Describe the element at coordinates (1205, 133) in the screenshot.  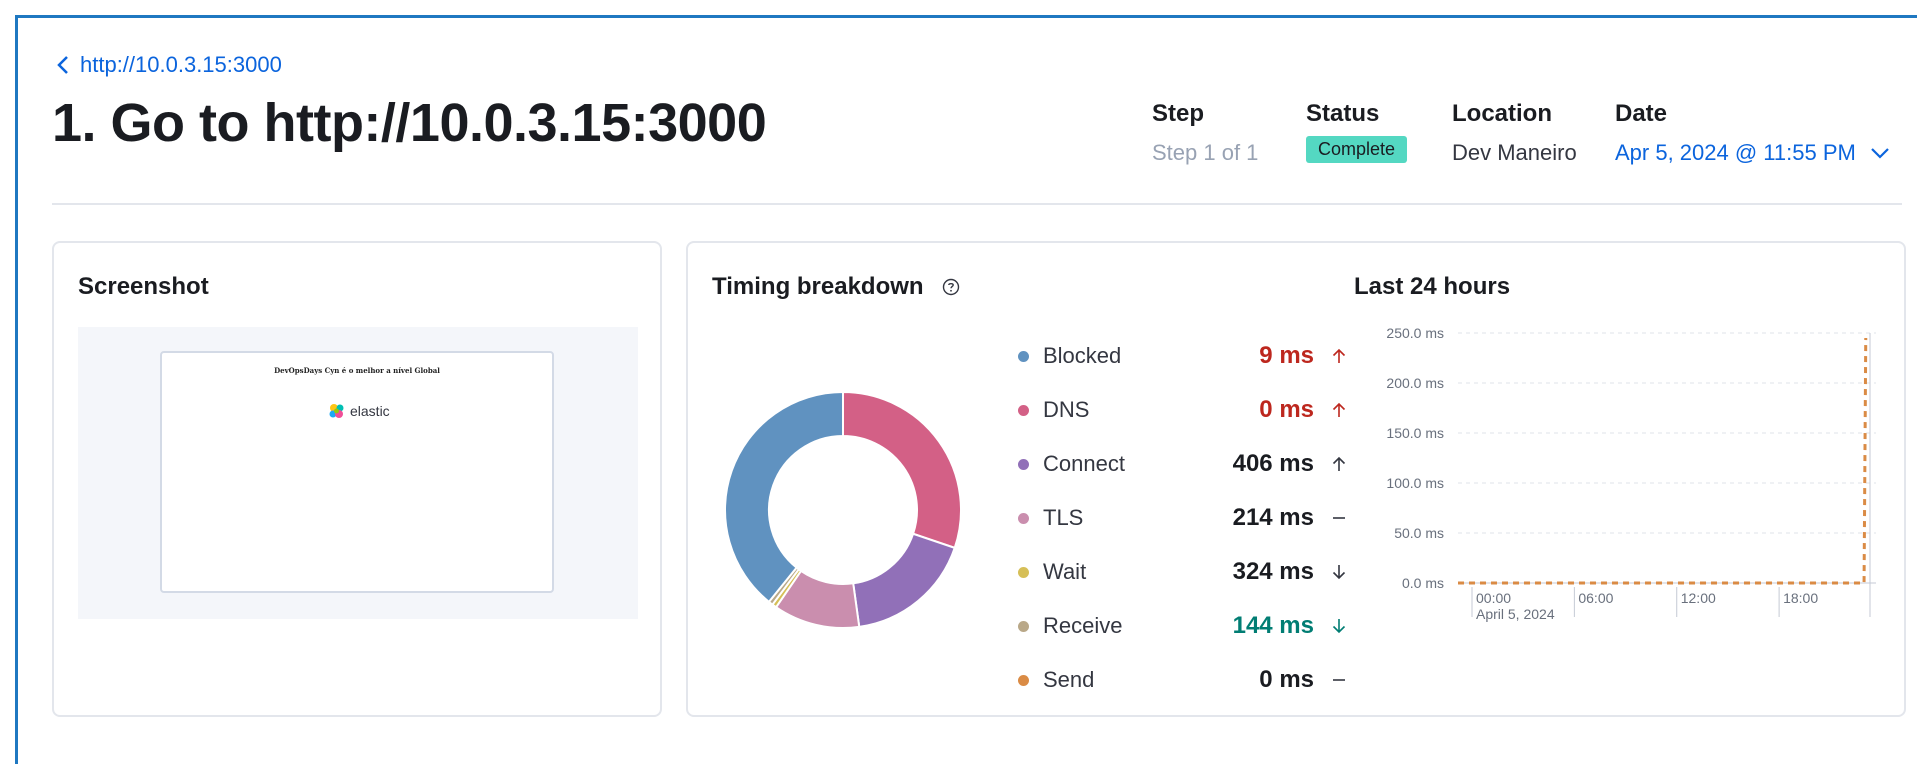
I see `meta-step: Step Step 1 of 1` at that location.